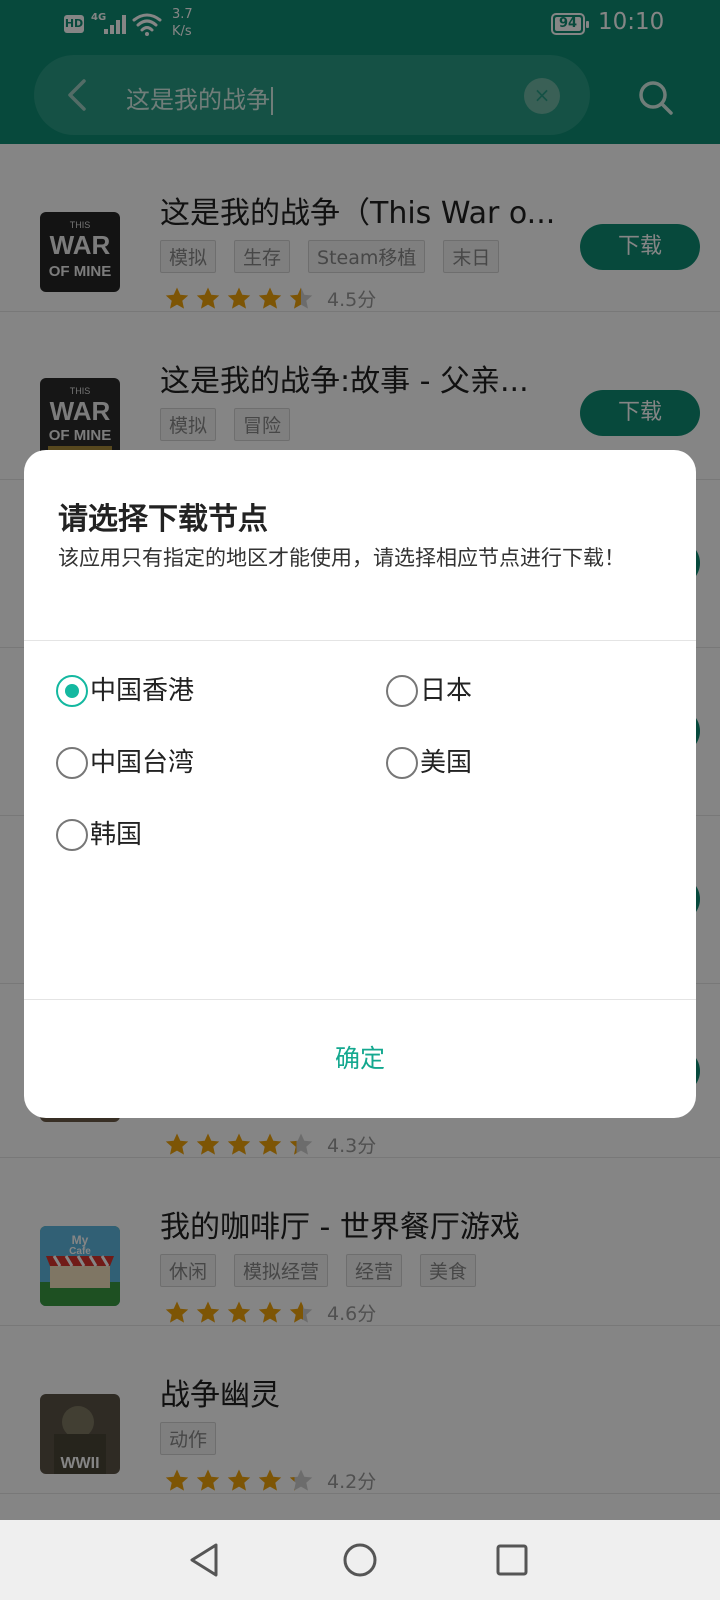 The height and width of the screenshot is (1600, 720). I want to click on divider, so click(360, 640).